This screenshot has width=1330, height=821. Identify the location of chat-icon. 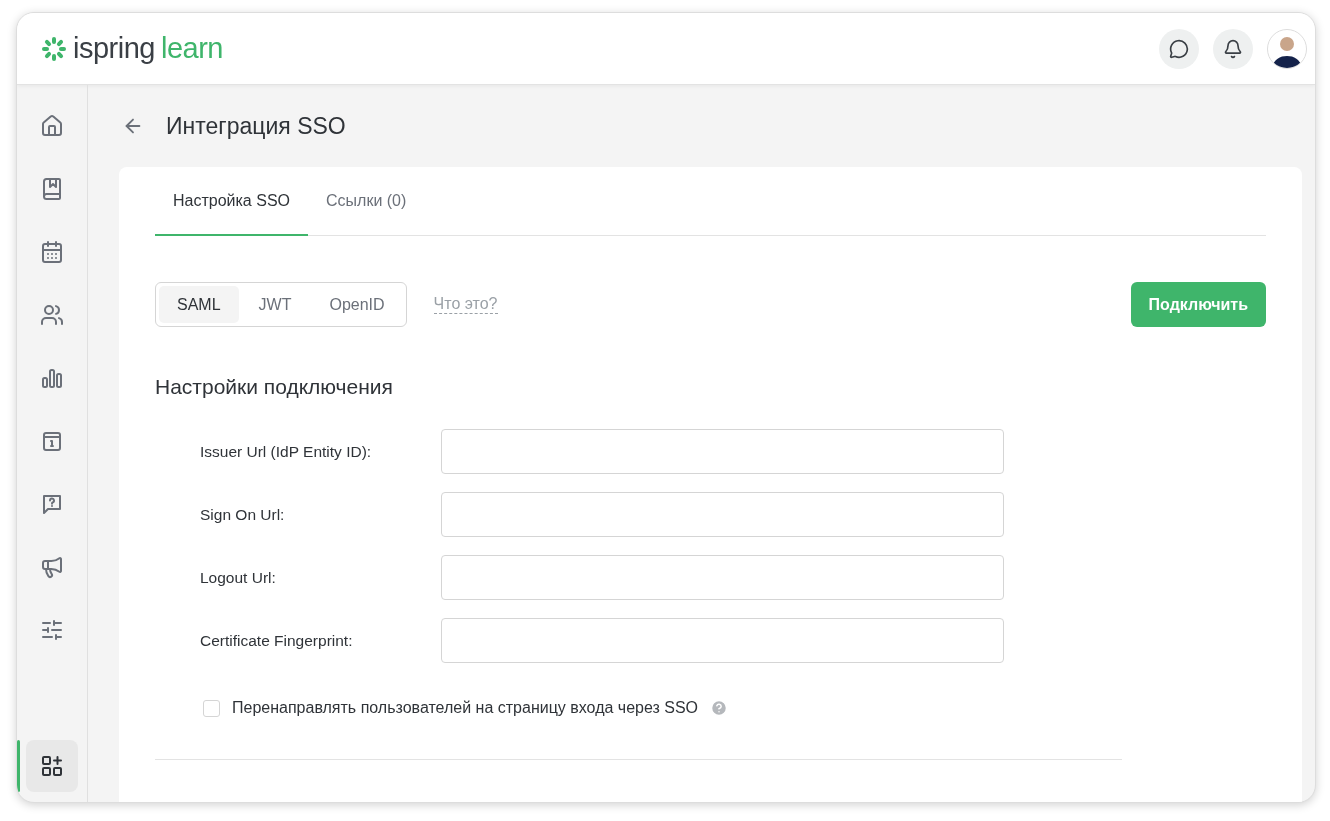
(1179, 48).